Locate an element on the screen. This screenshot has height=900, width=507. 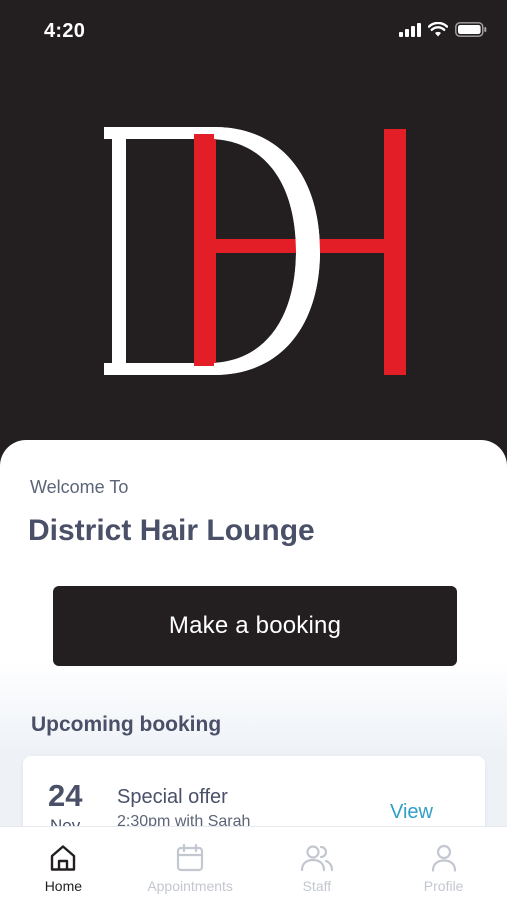
bottom-nav: Home Appointments Staff Profile is located at coordinates (253, 863).